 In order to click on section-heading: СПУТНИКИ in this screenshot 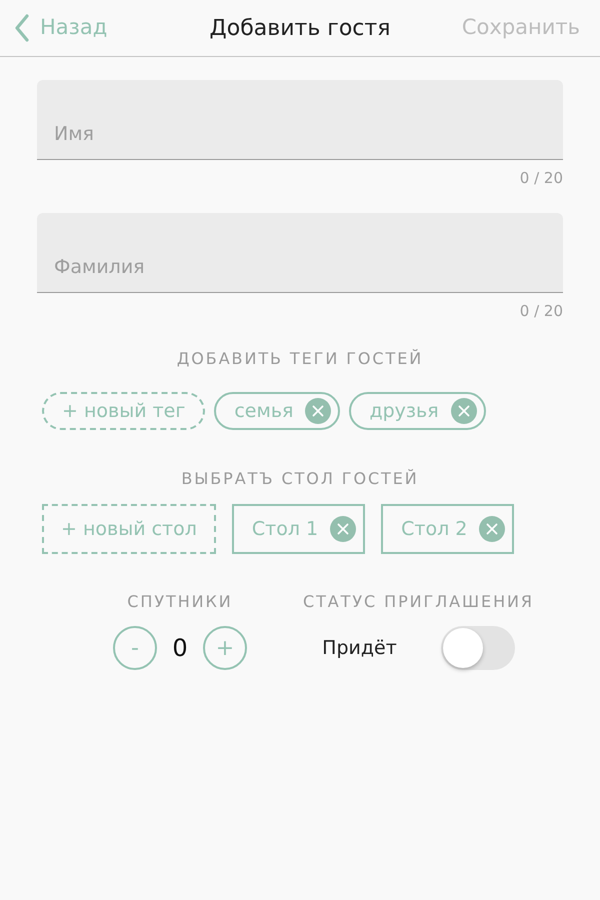, I will do `click(180, 602)`.